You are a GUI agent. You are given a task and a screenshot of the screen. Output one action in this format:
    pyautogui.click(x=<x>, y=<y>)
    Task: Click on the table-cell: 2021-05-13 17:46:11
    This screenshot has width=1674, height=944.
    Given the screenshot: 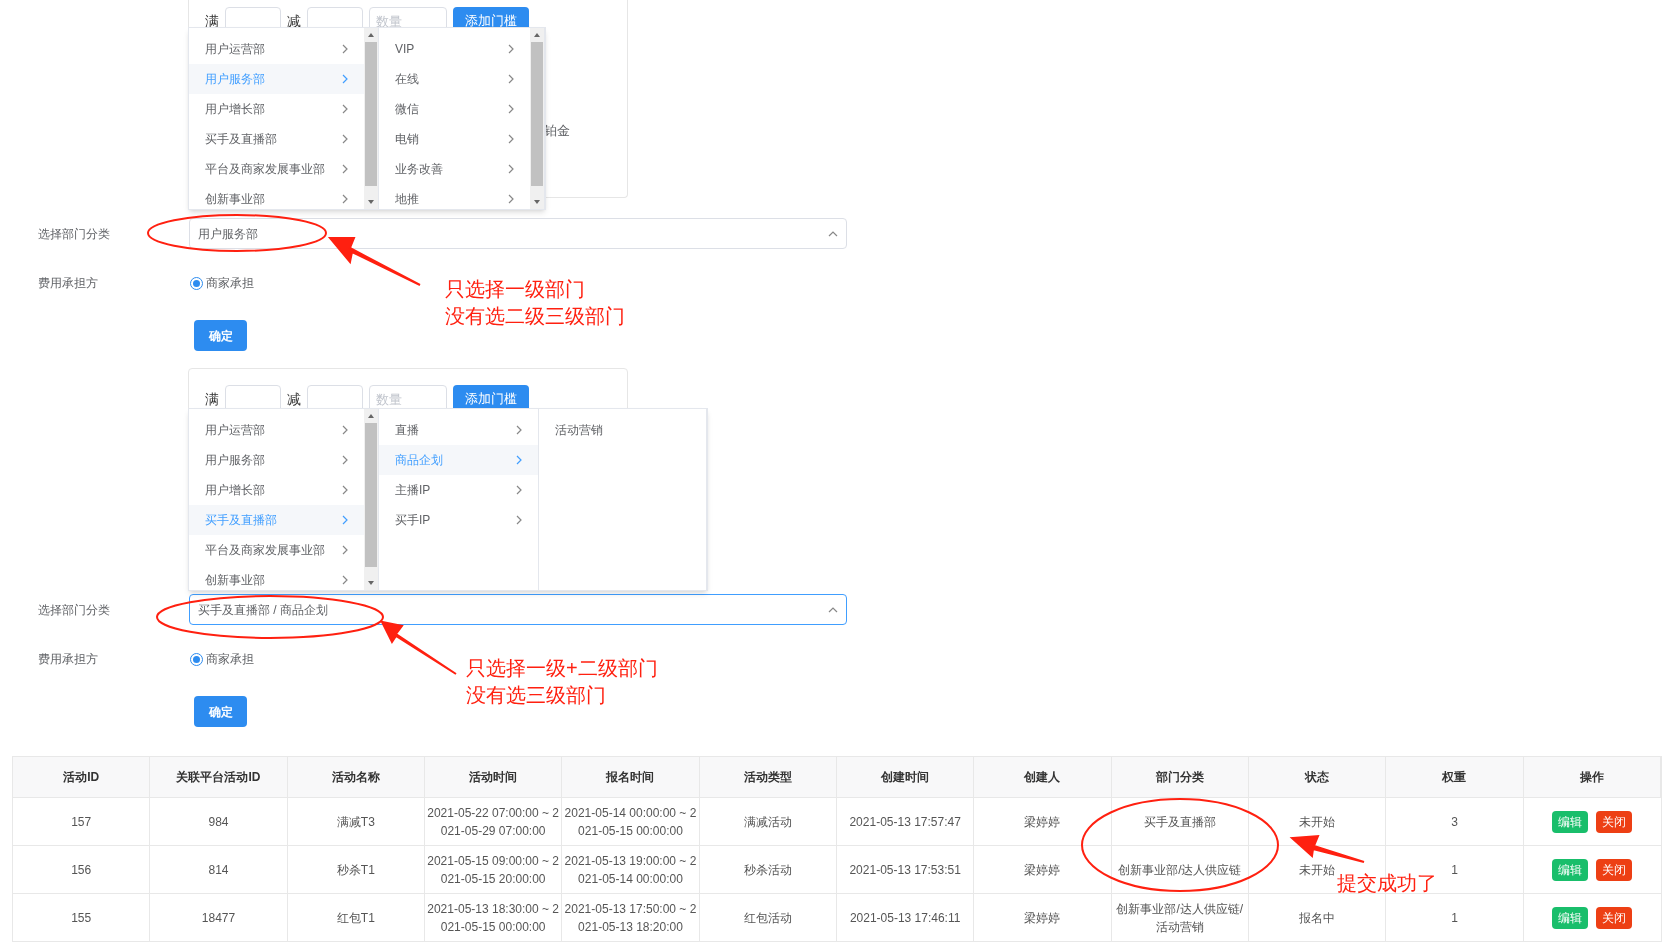 What is the action you would take?
    pyautogui.click(x=906, y=917)
    